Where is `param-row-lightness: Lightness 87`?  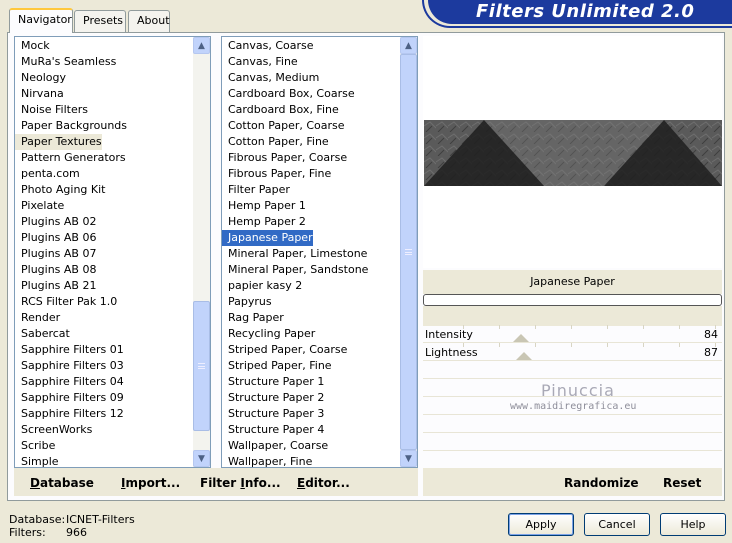 param-row-lightness: Lightness 87 is located at coordinates (572, 352).